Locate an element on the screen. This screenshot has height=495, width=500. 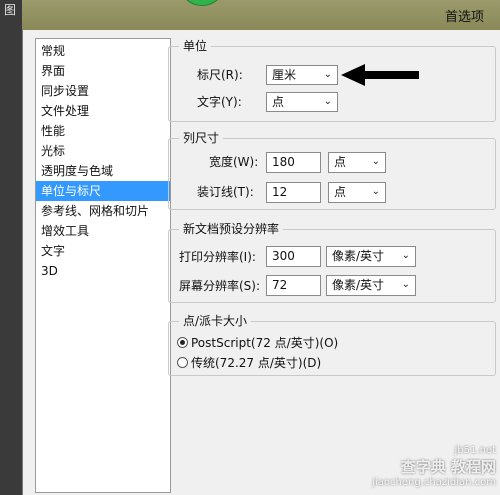
print-resolution-label: 打印分辨率(I): is located at coordinates (217, 257).